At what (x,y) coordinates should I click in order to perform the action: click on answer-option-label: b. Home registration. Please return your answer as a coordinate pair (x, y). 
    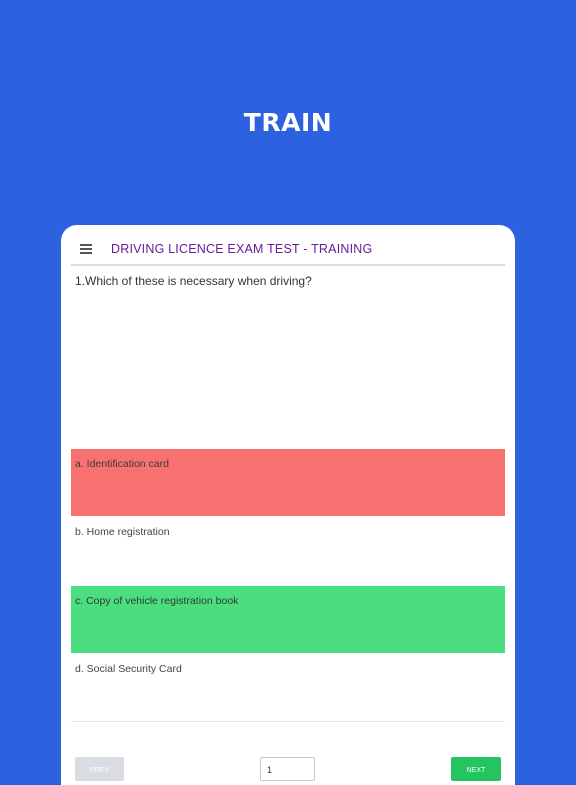
    Looking at the image, I should click on (122, 532).